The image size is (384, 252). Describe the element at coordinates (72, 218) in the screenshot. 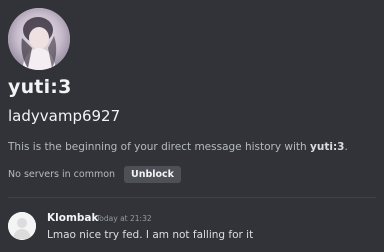

I see `message-author: Klombak` at that location.